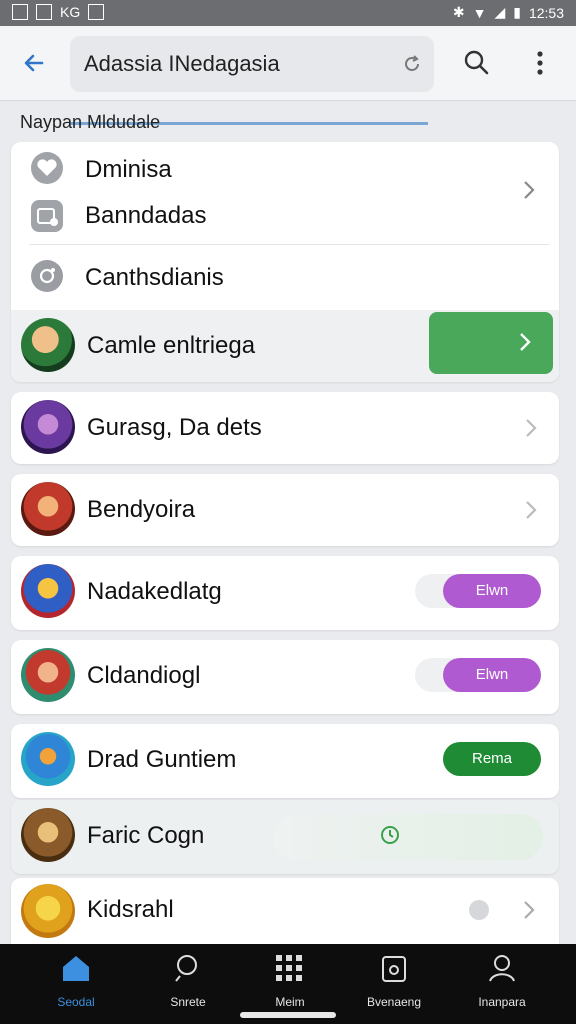  I want to click on nav-item-menu: Meim, so click(290, 980).